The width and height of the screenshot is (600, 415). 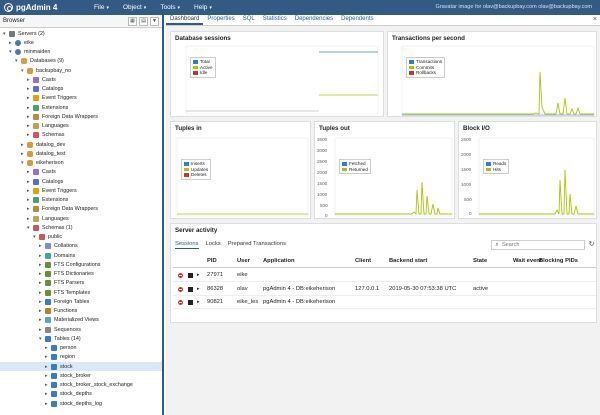 I want to click on tab-dependents: Dependents, so click(x=357, y=19).